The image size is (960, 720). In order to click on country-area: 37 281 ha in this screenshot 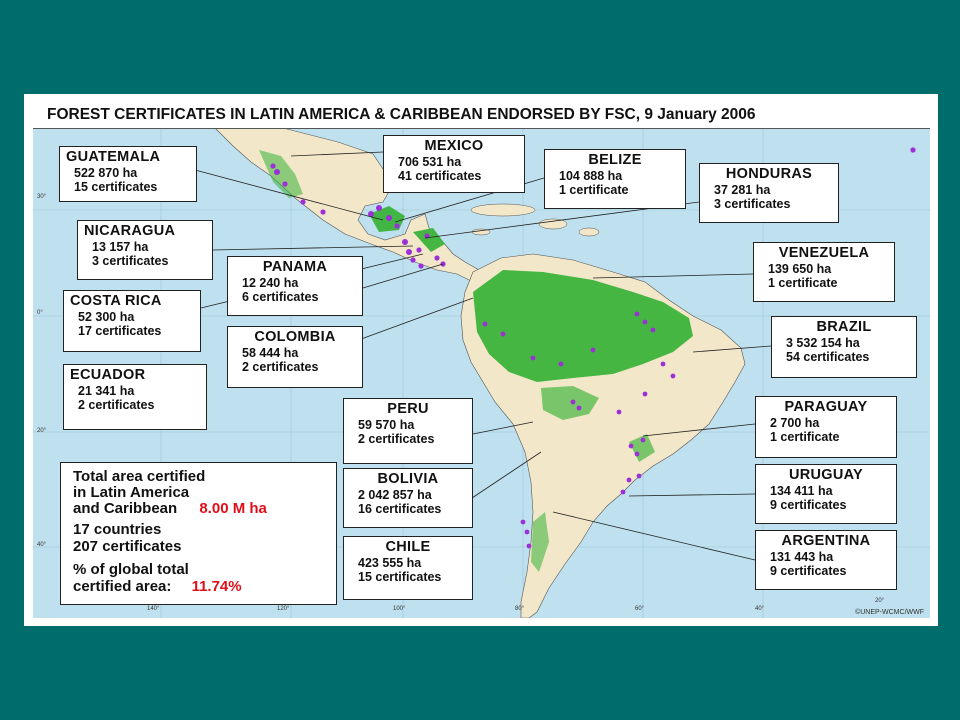, I will do `click(742, 190)`.